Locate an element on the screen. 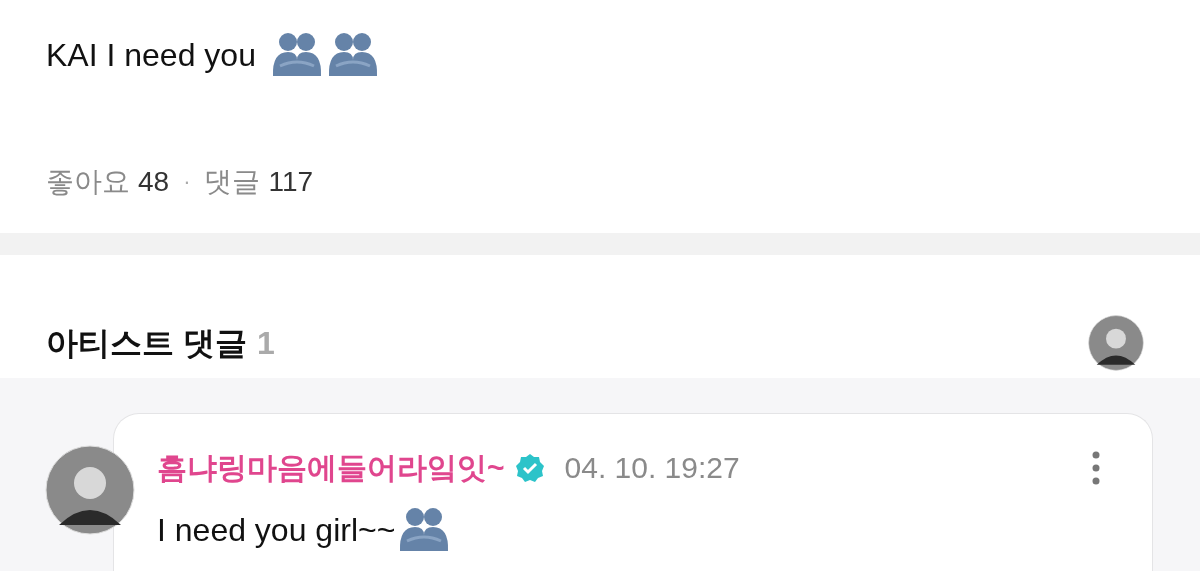  comments-count: 117 is located at coordinates (291, 182).